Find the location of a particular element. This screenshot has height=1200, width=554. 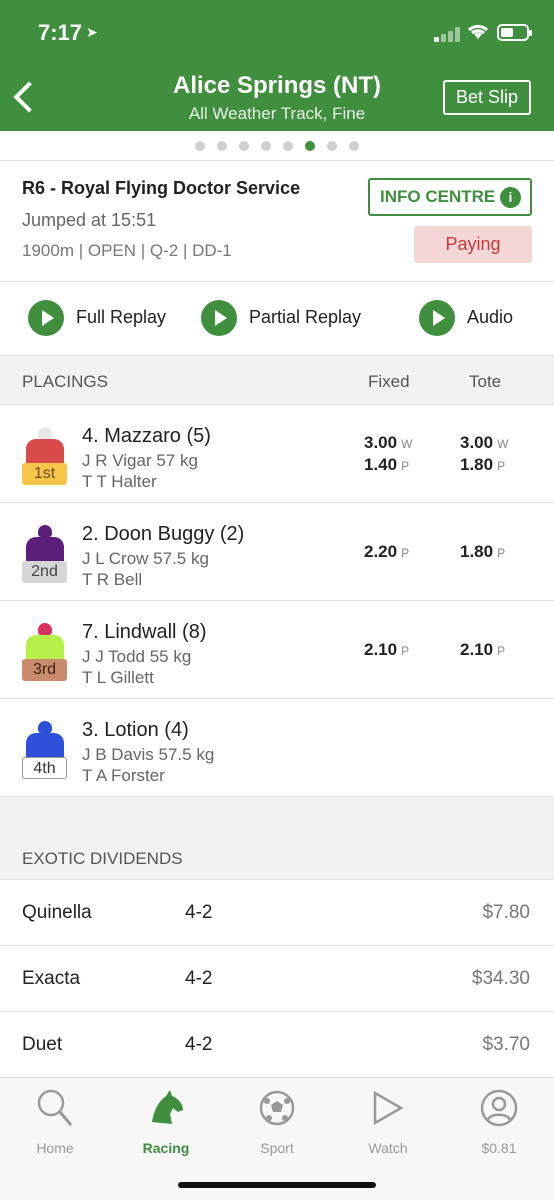

battery-icon is located at coordinates (514, 32).